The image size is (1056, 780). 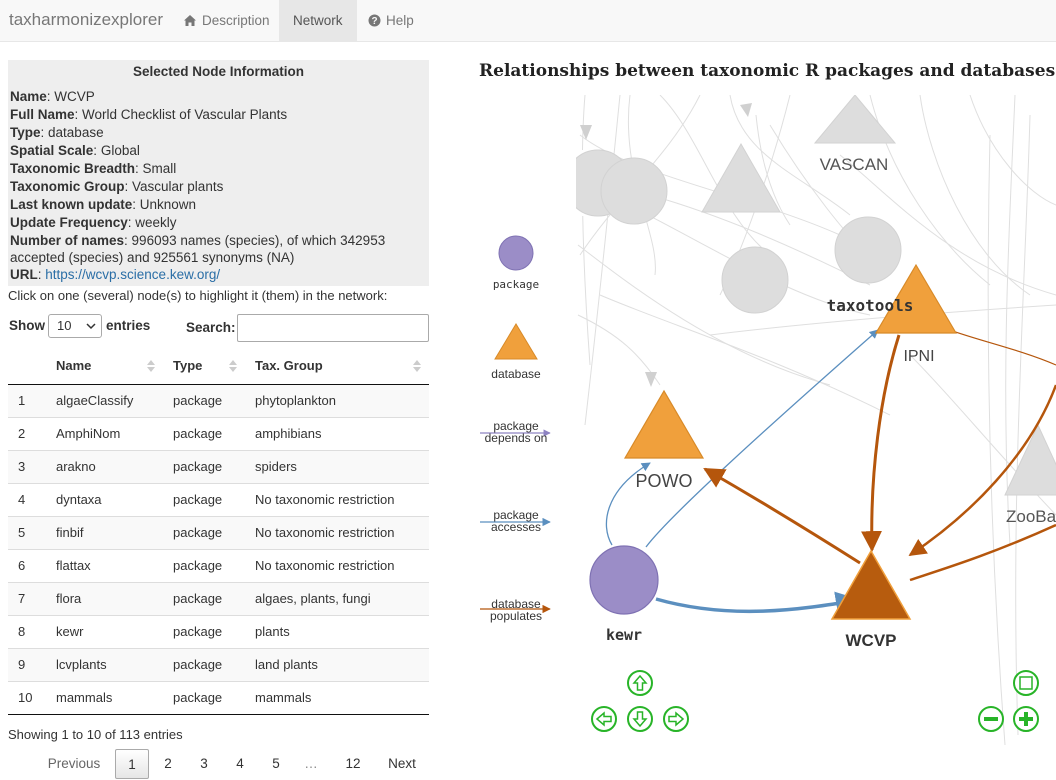 I want to click on cell-taxgroup: land plants, so click(x=337, y=664).